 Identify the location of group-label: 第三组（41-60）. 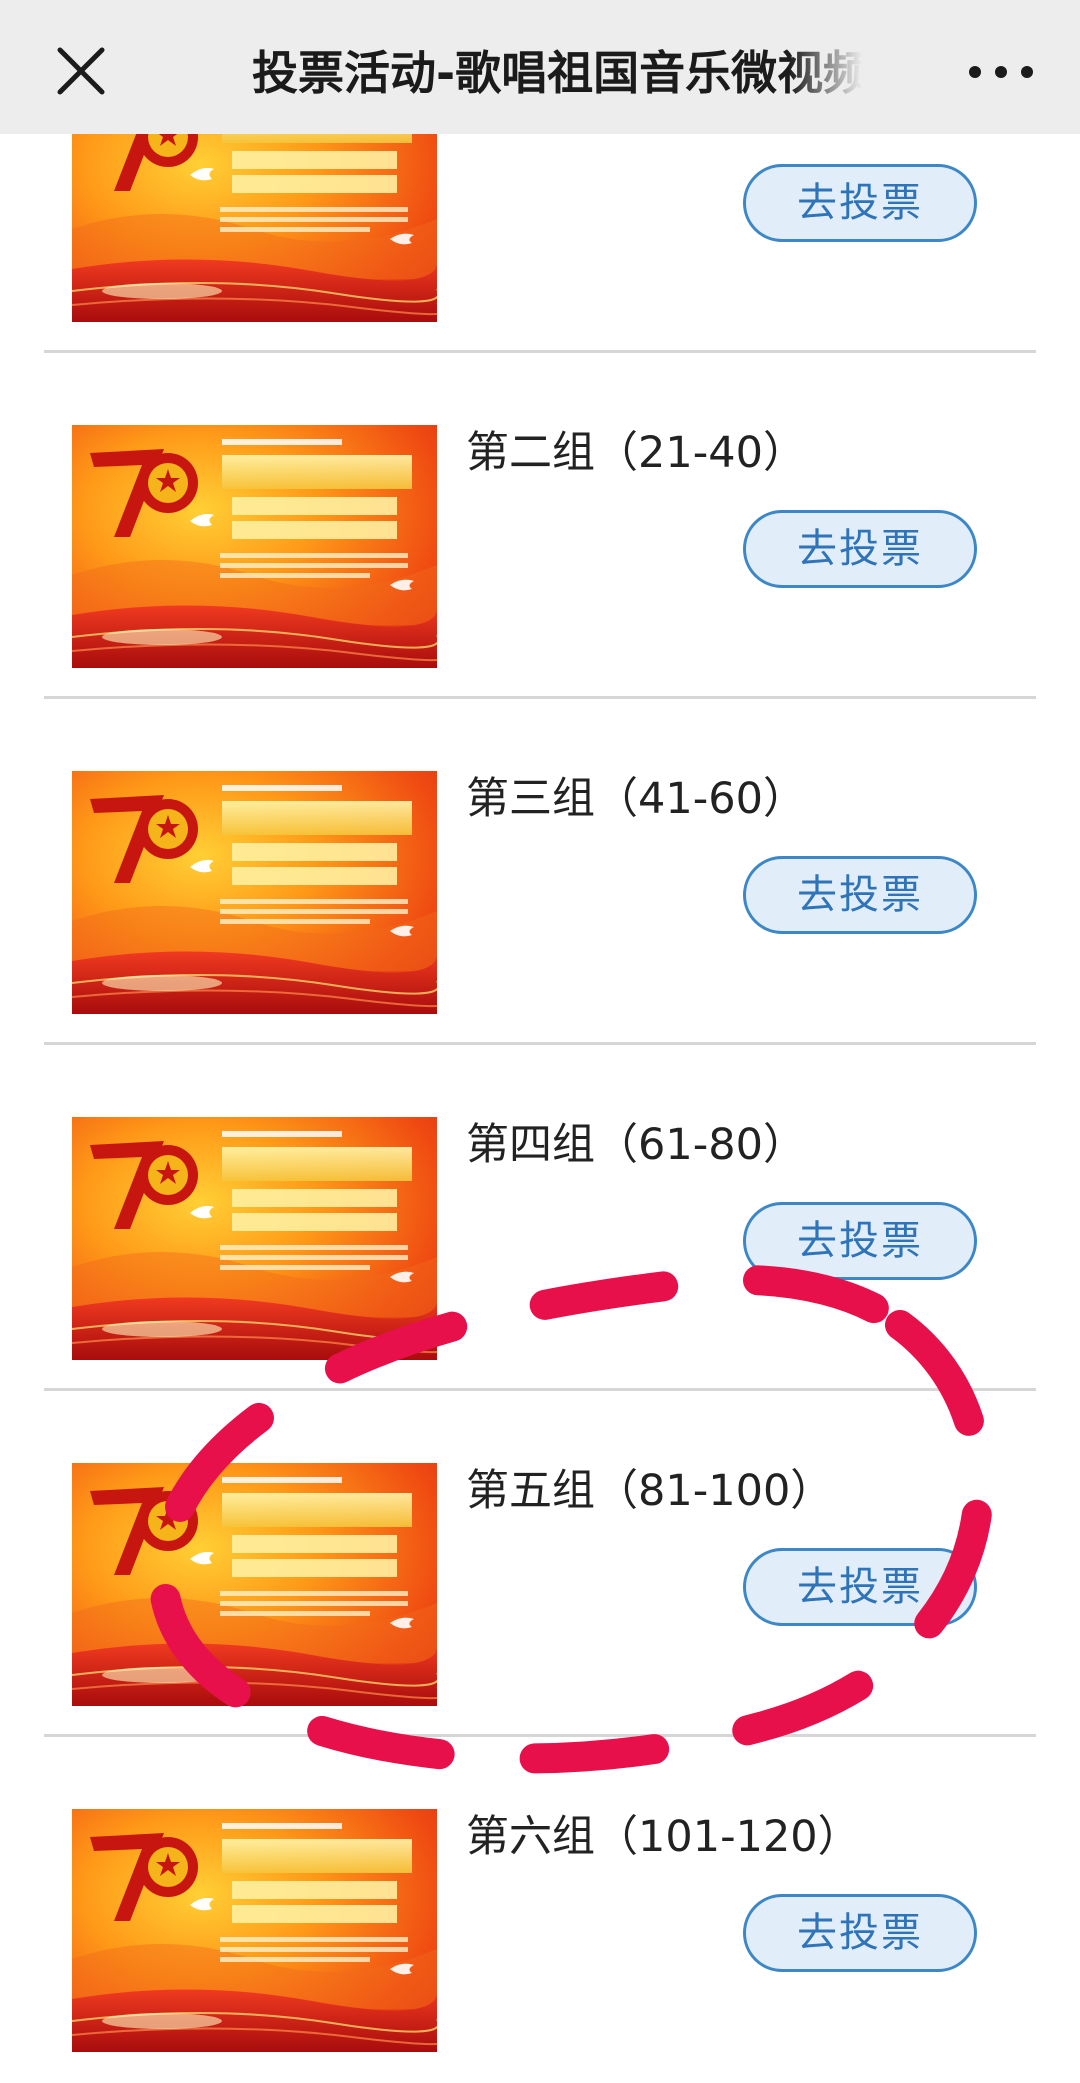
(636, 799).